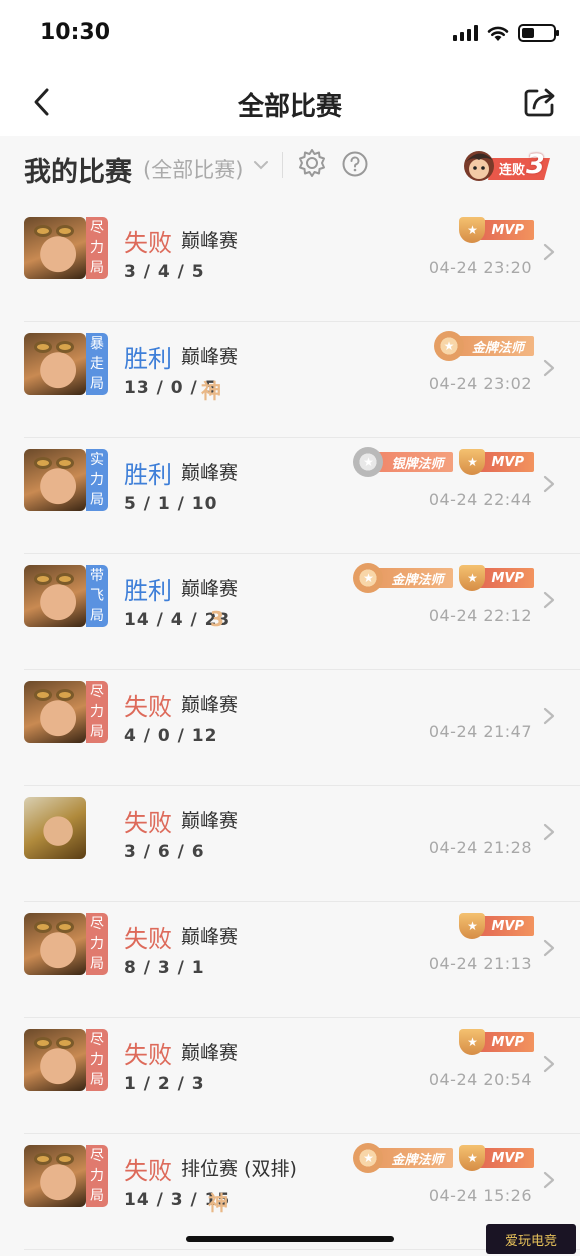 The width and height of the screenshot is (580, 1256). I want to click on match-list-header: 我的比赛 (全部比赛) 连败 3, so click(290, 166).